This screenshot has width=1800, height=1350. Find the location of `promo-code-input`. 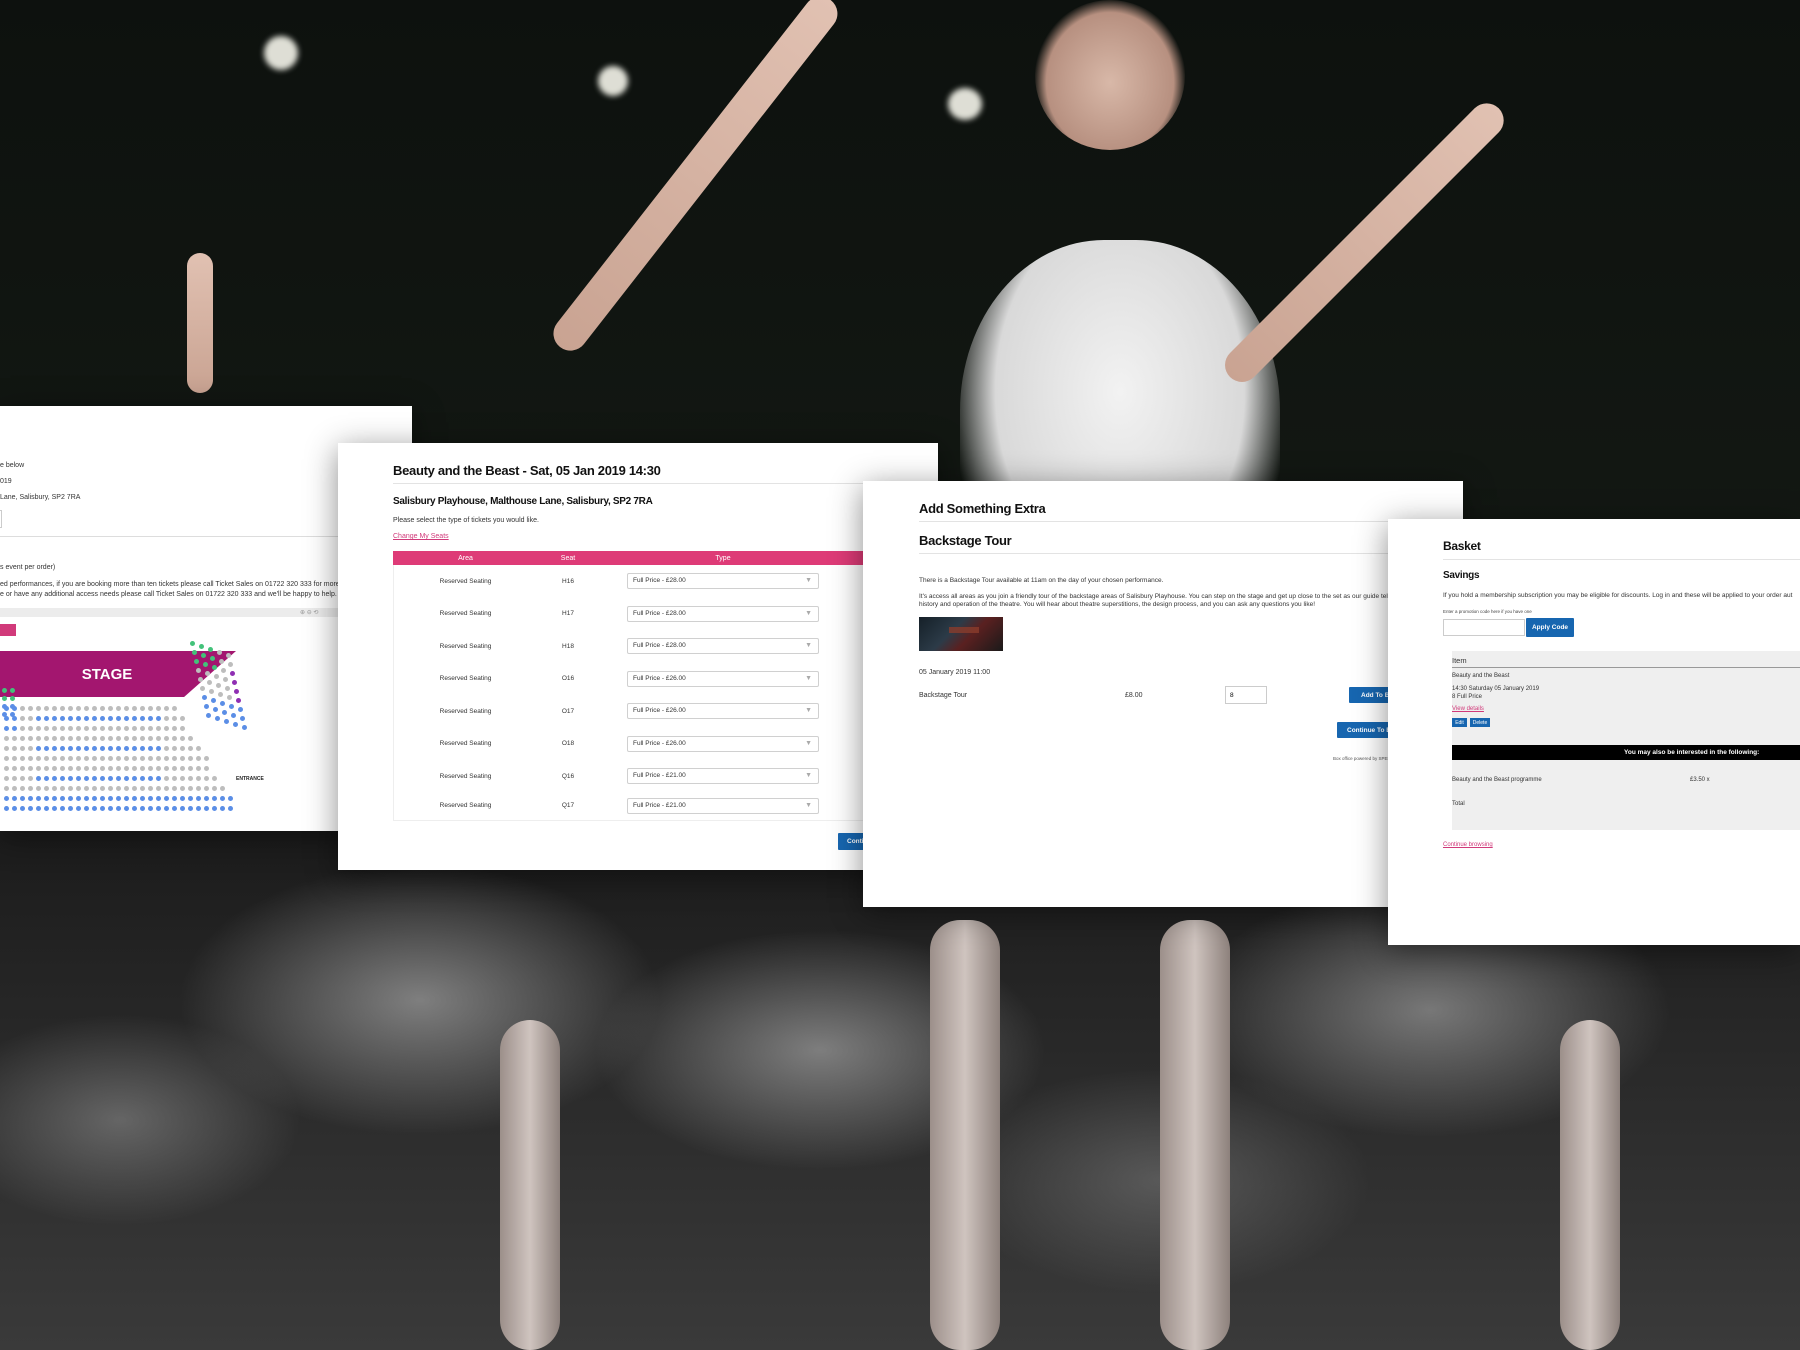

promo-code-input is located at coordinates (1484, 627).